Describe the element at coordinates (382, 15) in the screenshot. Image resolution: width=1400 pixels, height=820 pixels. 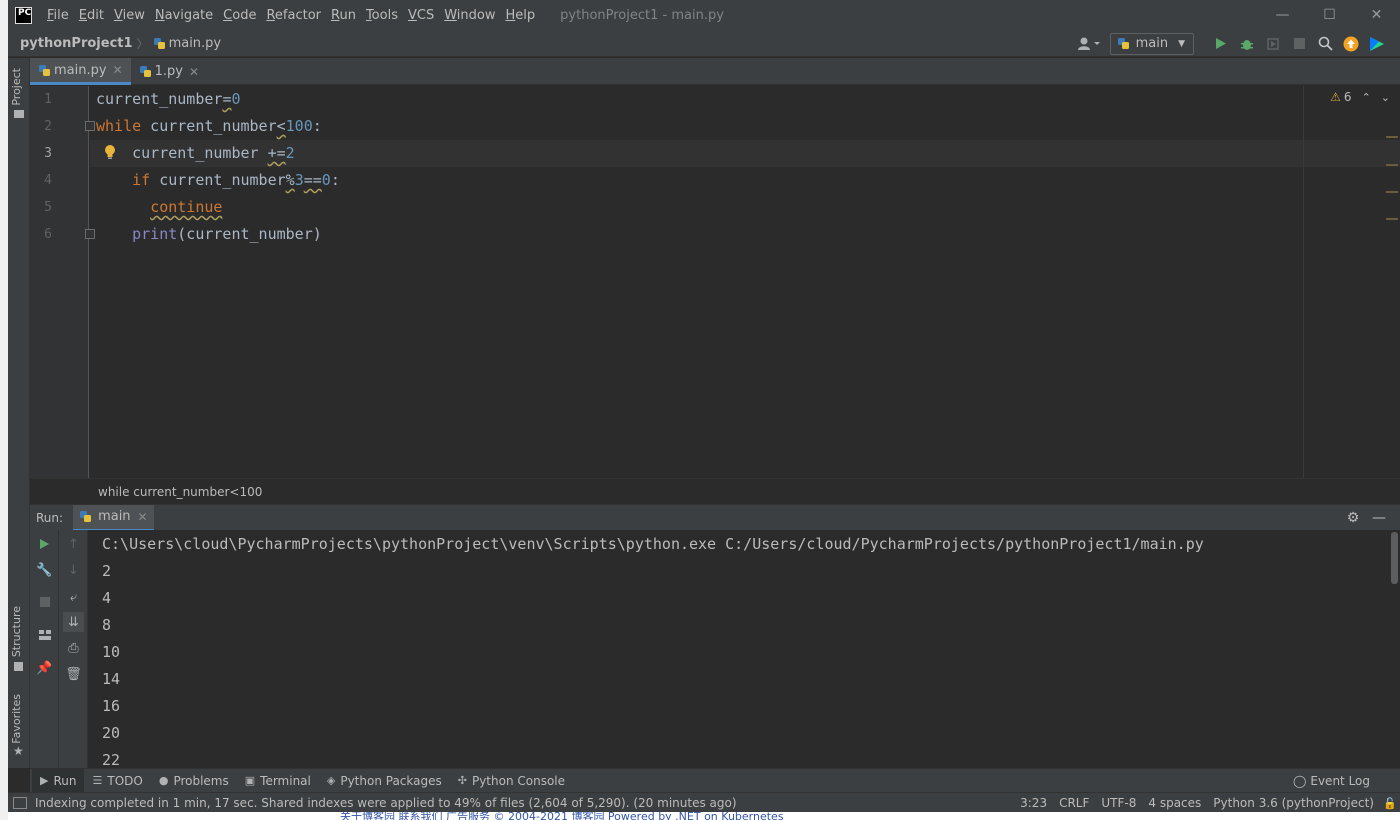
I see `menu-tools: Tools` at that location.